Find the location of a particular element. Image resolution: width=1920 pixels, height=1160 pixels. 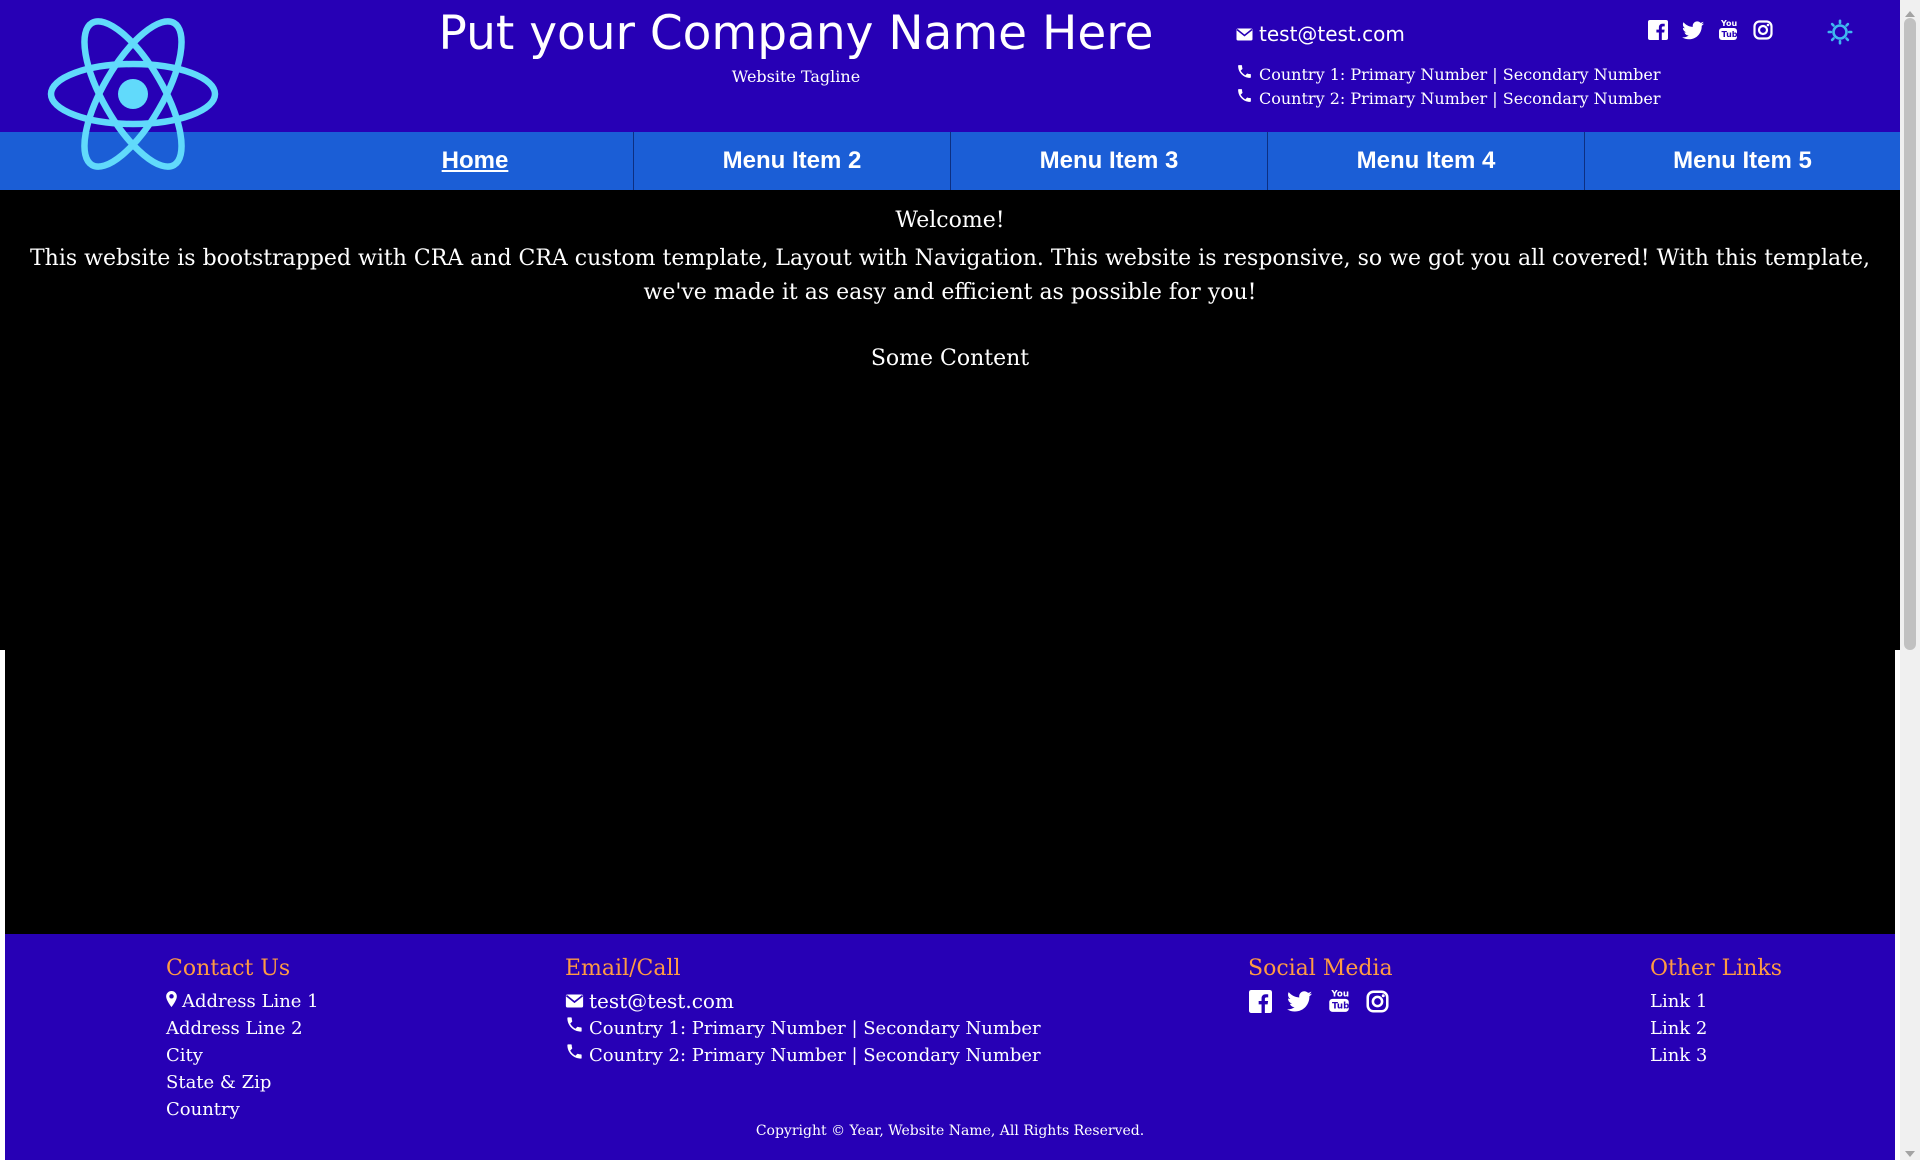

nav-item-menu-3: Menu Item 3 is located at coordinates (1109, 161).